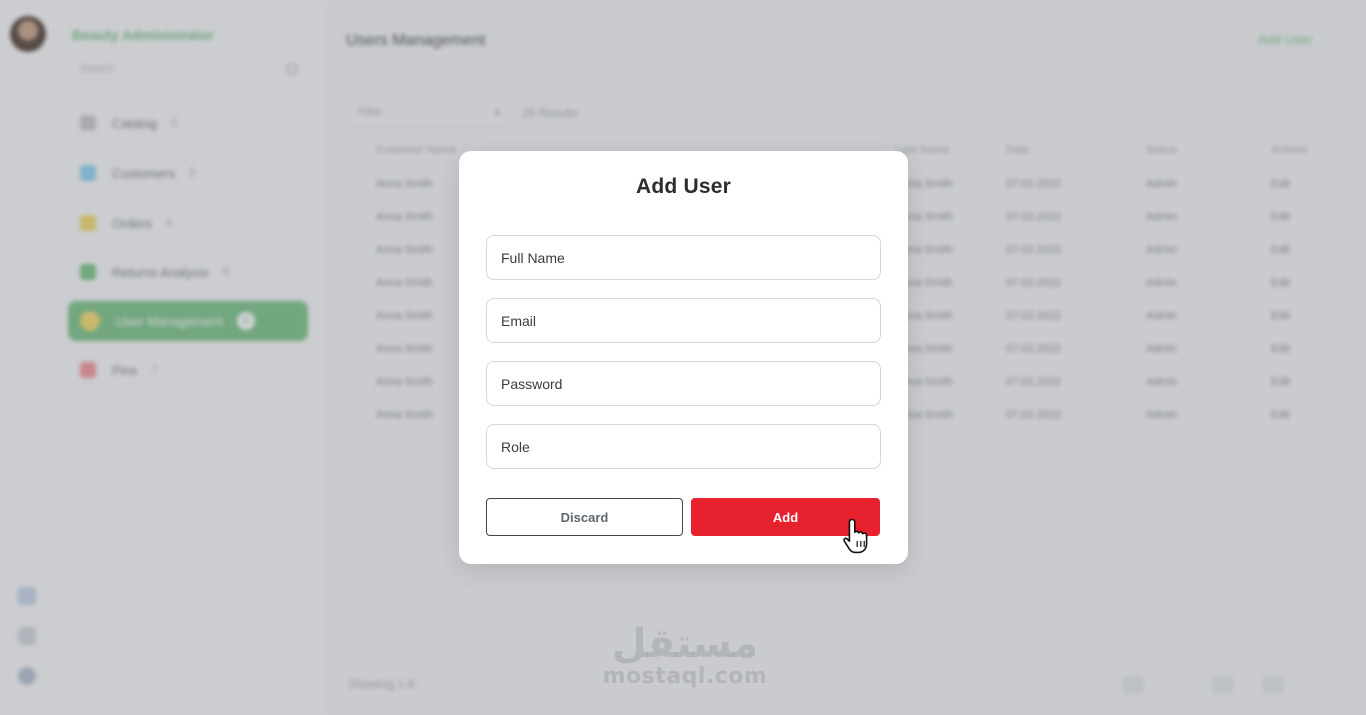  I want to click on email-input, so click(683, 320).